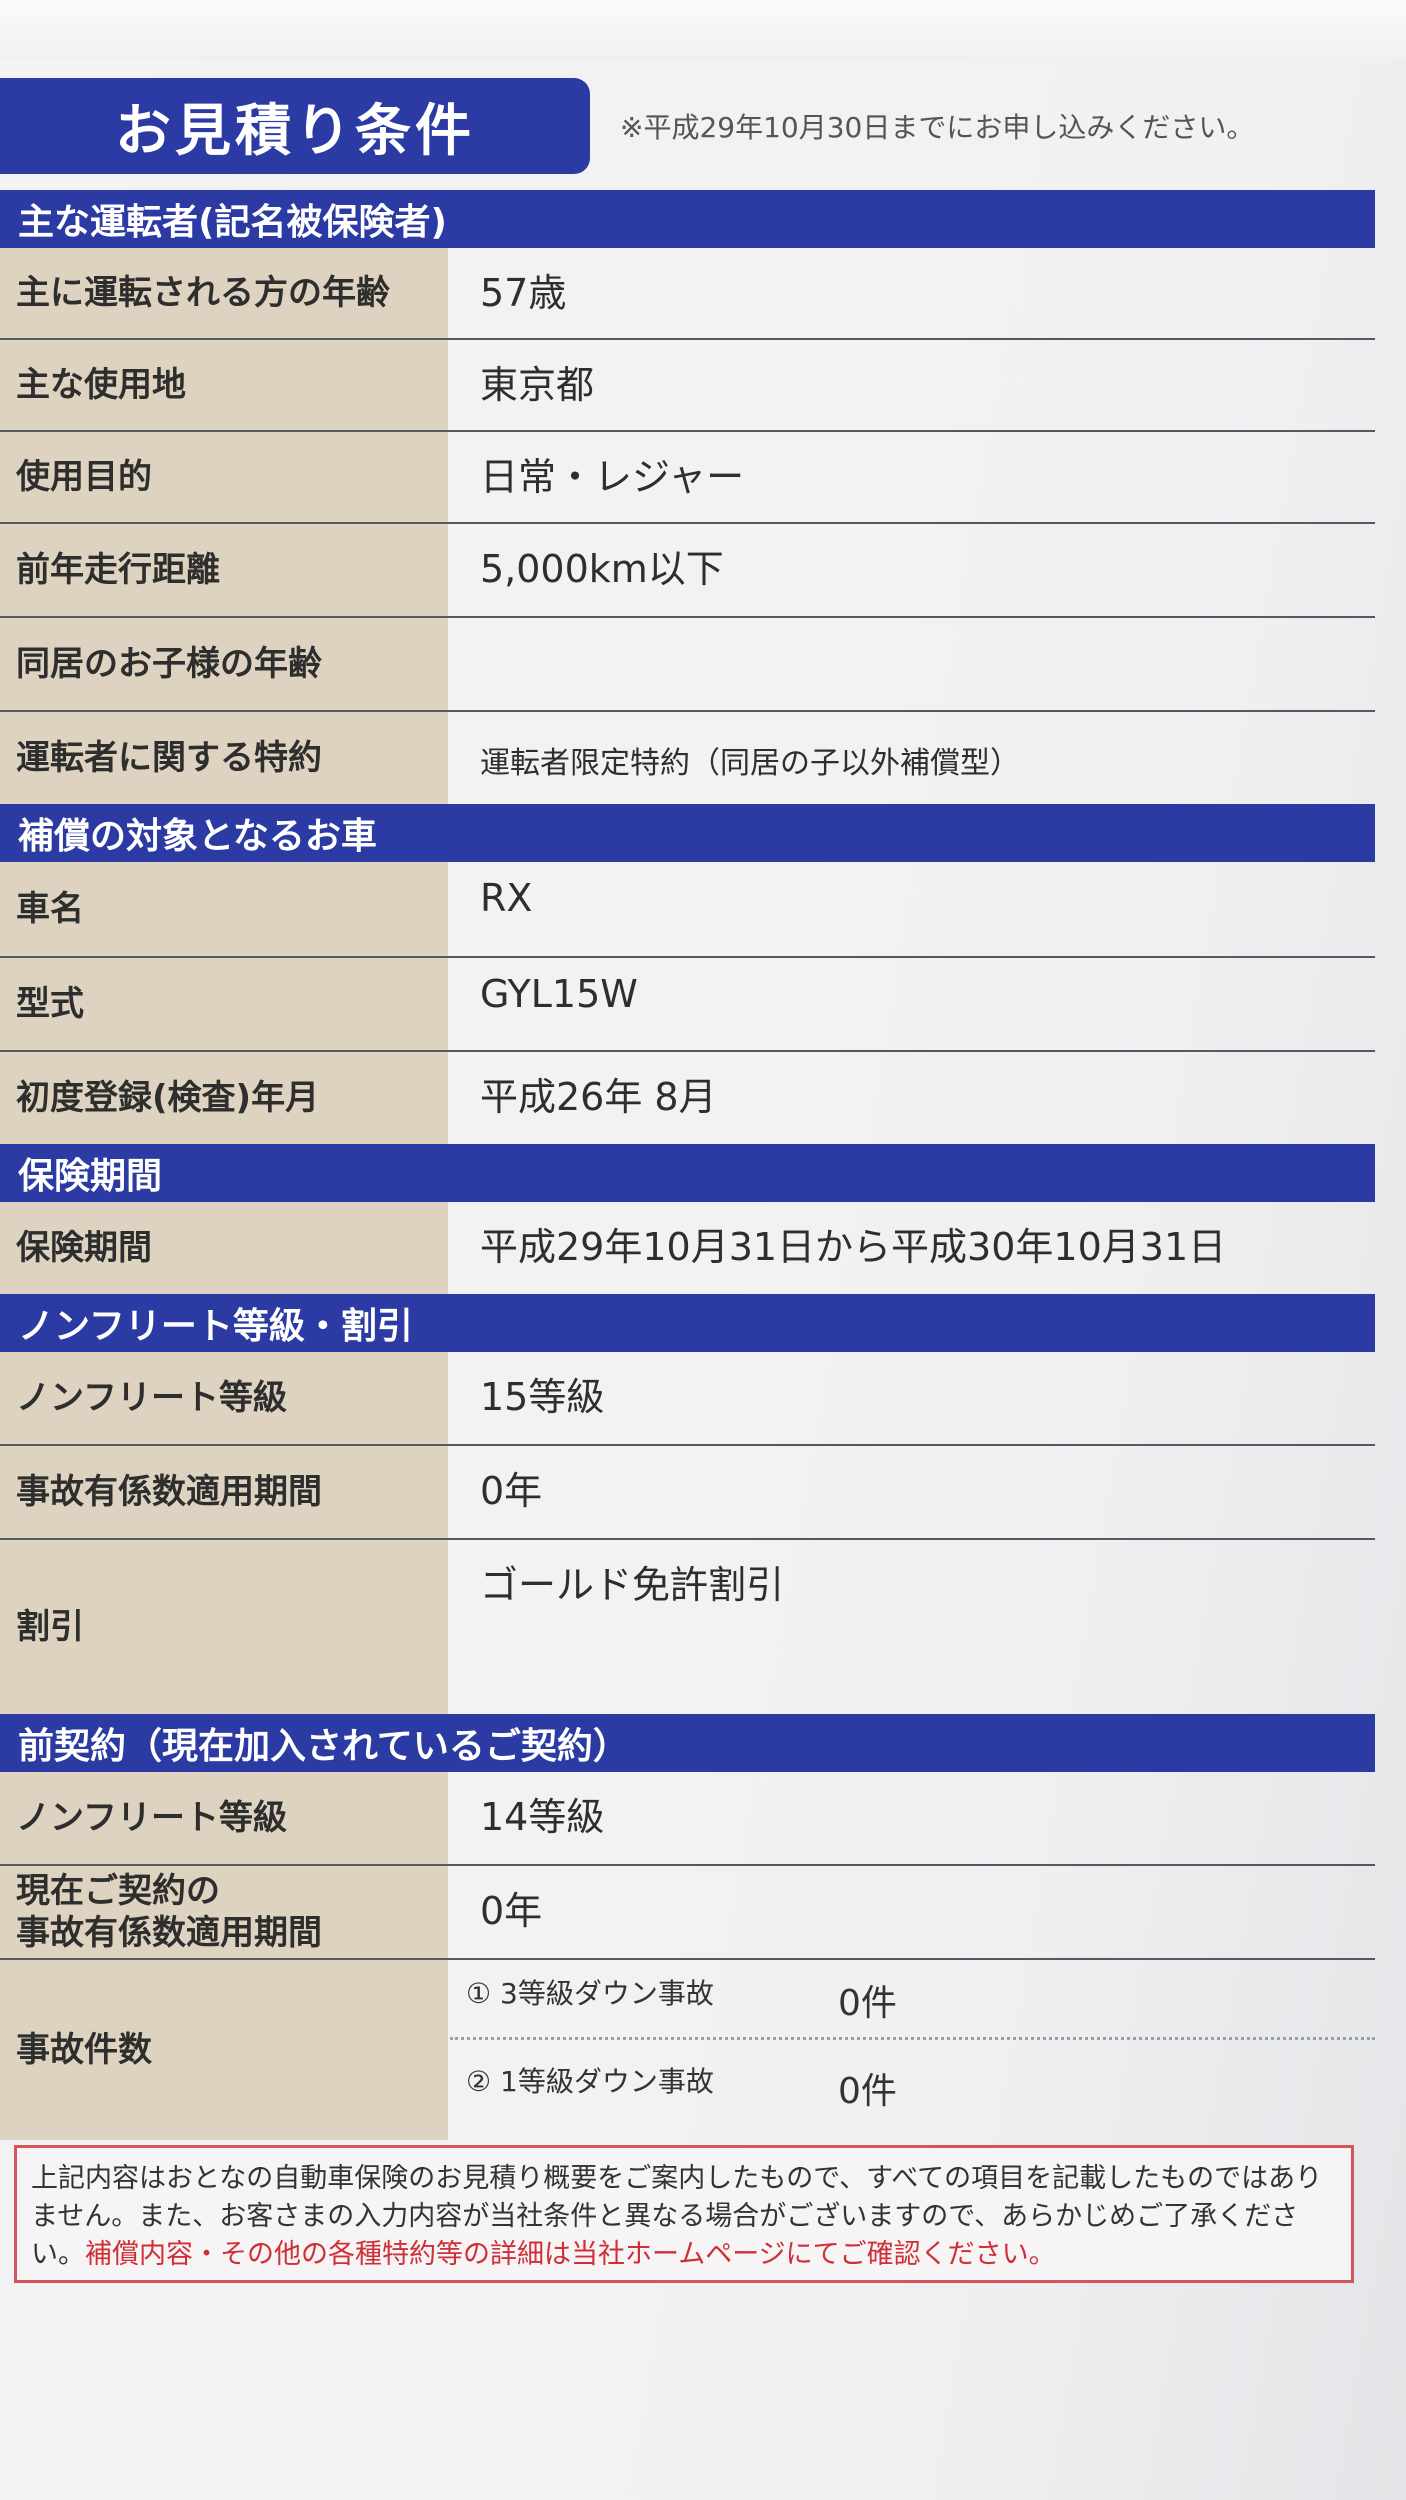  Describe the element at coordinates (687, 1913) in the screenshot. I see `row-prev-accident-coefficient-period: 現在ご契約の 事故有係数適用期間 0年` at that location.